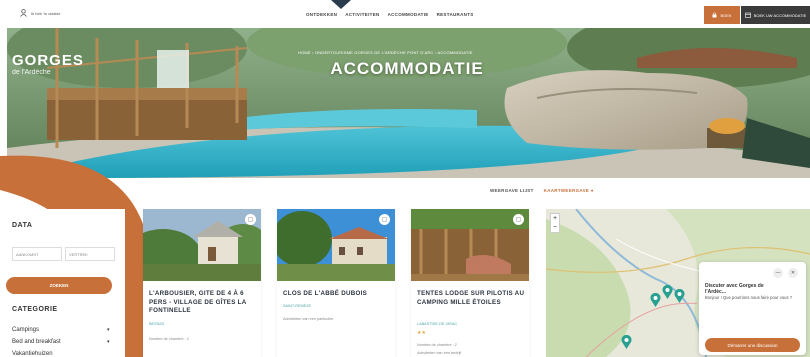 The height and width of the screenshot is (357, 810). What do you see at coordinates (542, 190) in the screenshot?
I see `view-toggle: WEERGAVE LIJST KAARTWEERGAVE ●` at bounding box center [542, 190].